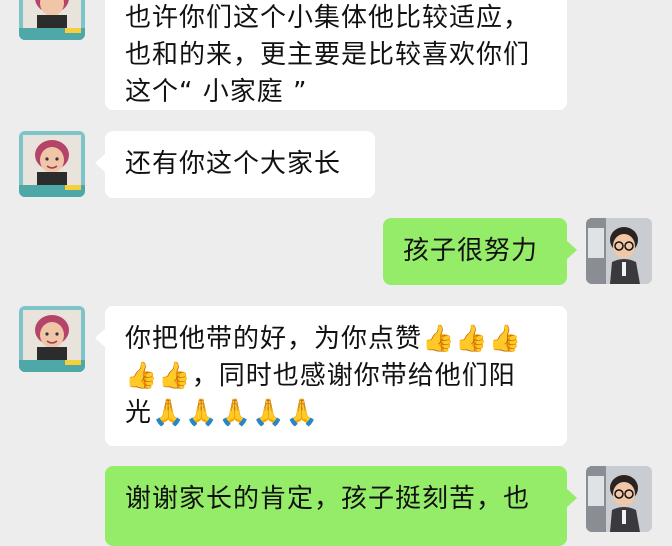 The width and height of the screenshot is (672, 546). I want to click on message-bubble: 孩子很努力, so click(475, 251).